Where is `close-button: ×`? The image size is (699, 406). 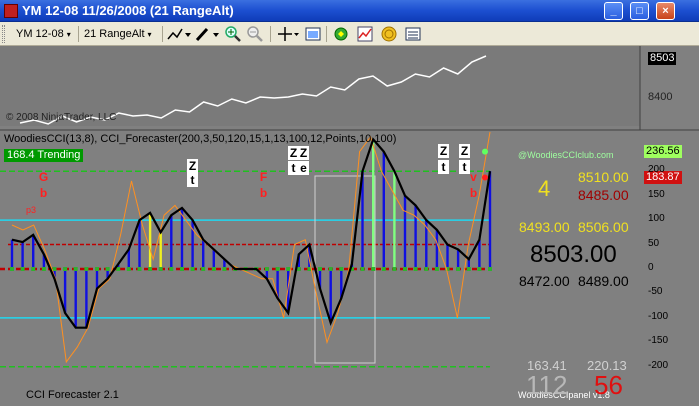 close-button: × is located at coordinates (665, 11).